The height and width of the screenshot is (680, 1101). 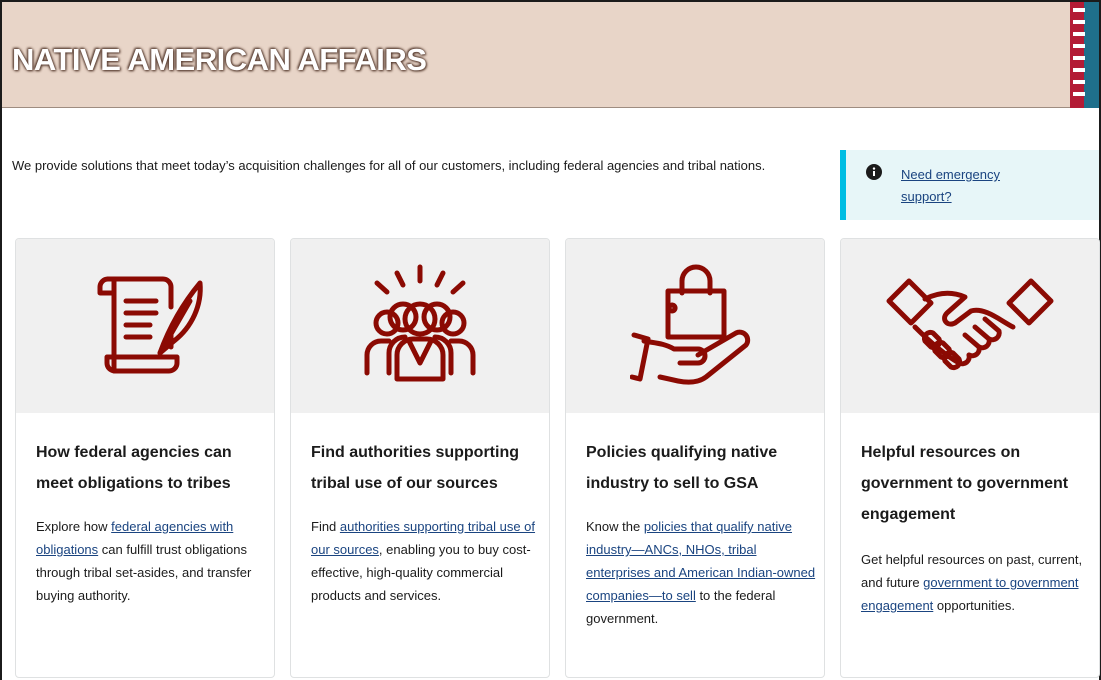 I want to click on card-text: Know the, so click(x=615, y=526).